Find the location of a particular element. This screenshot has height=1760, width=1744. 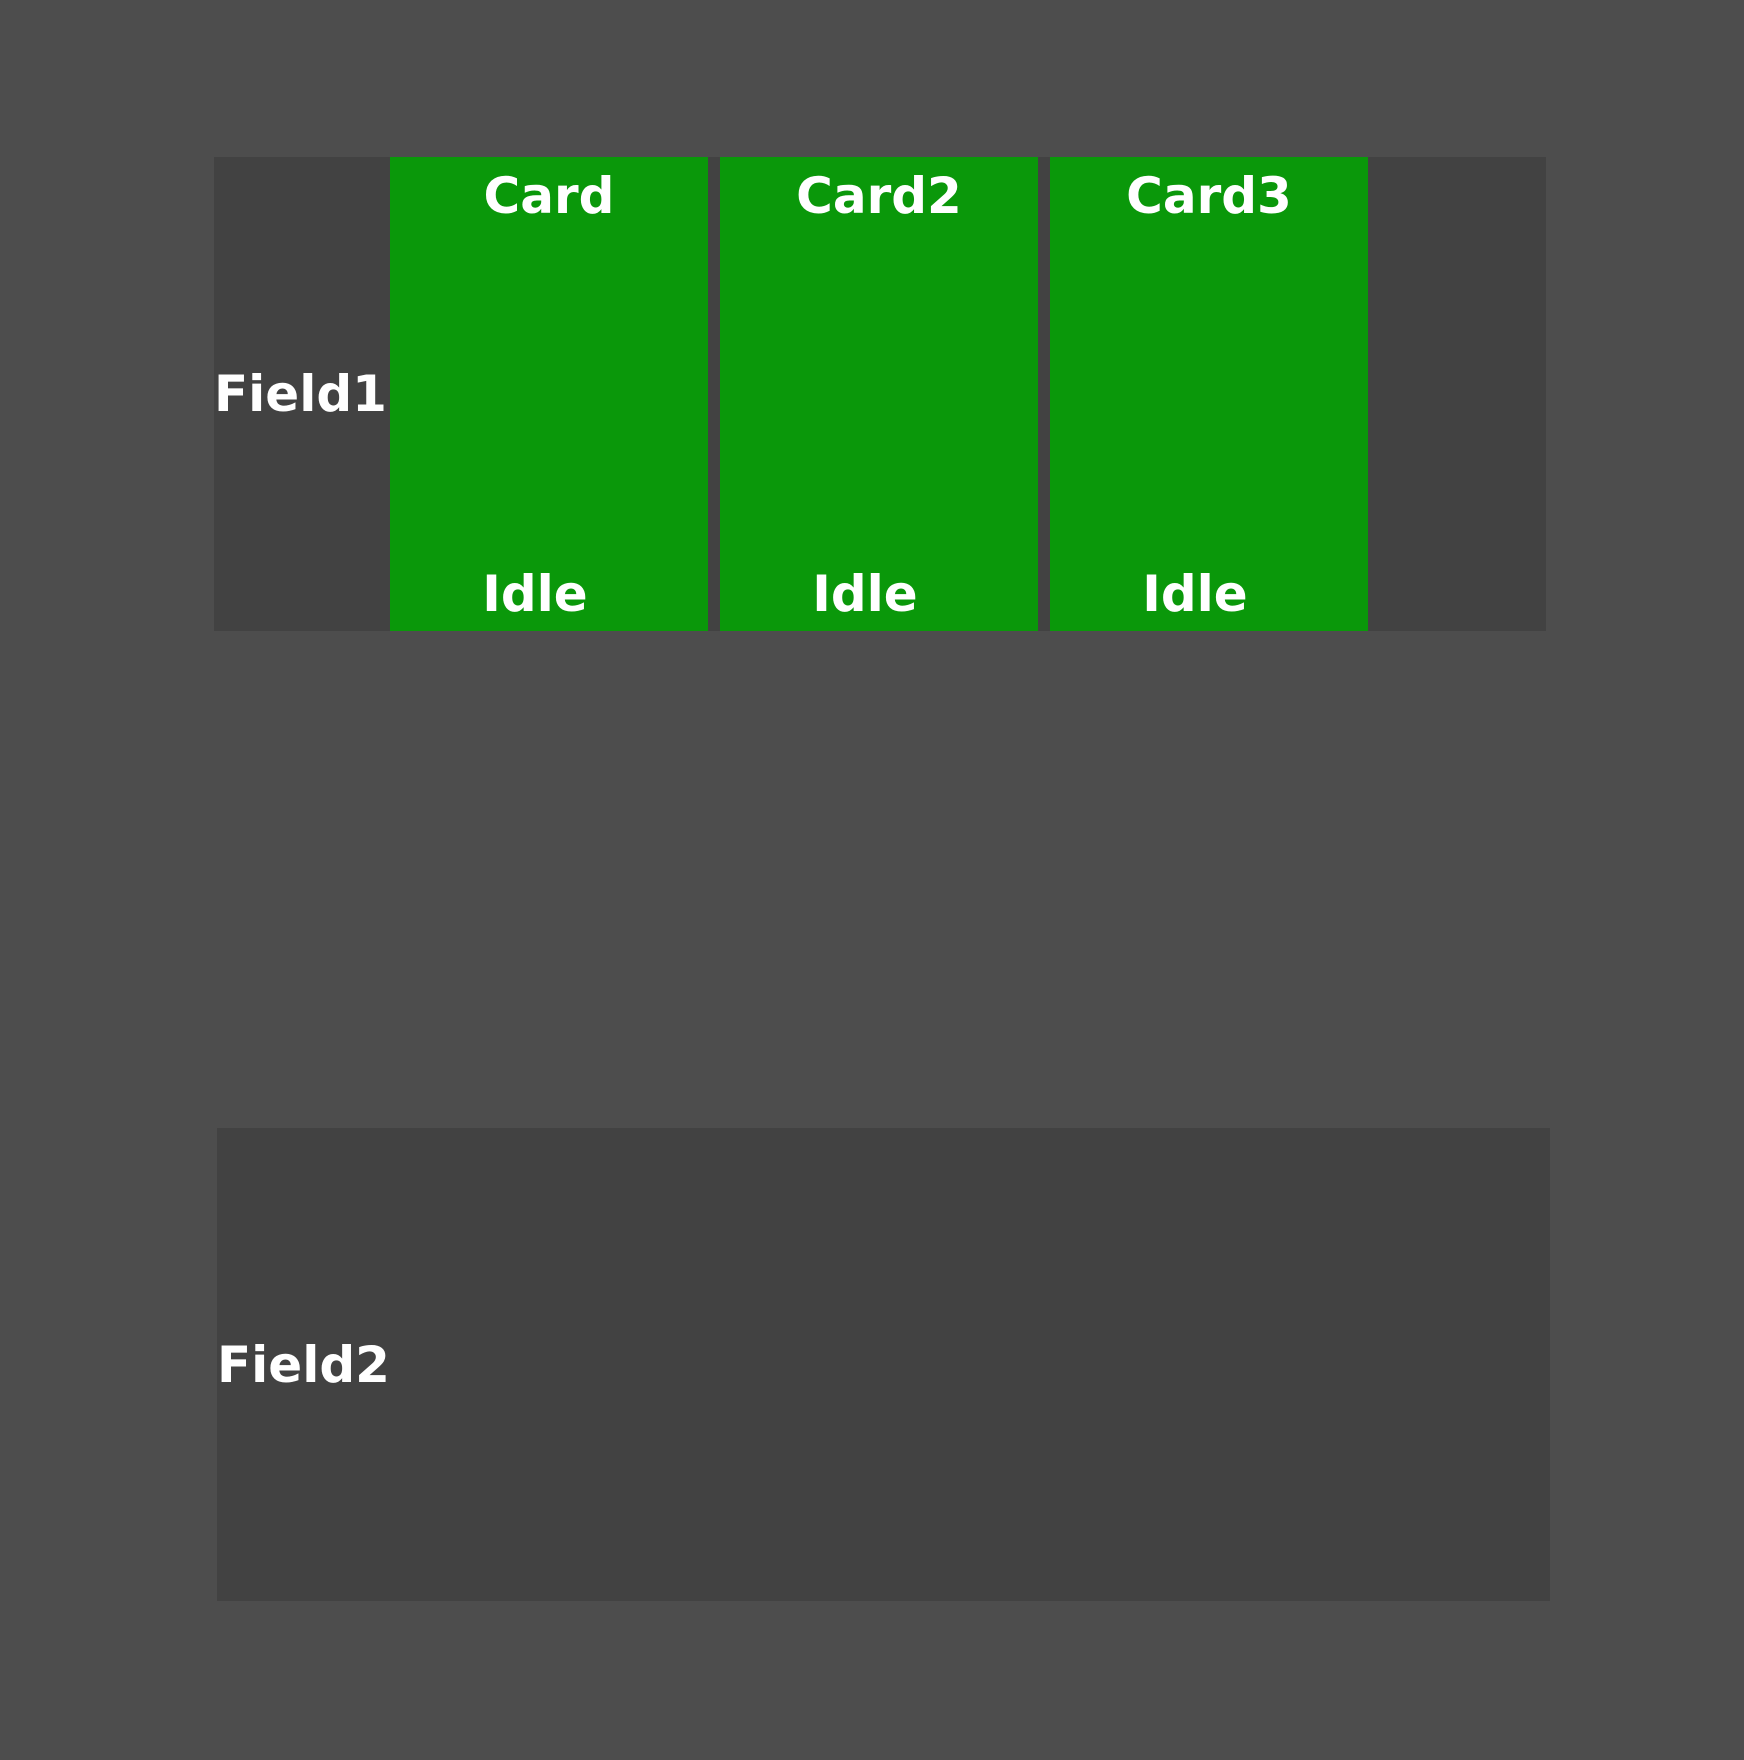

card-3-title: Card3 is located at coordinates (1209, 196).